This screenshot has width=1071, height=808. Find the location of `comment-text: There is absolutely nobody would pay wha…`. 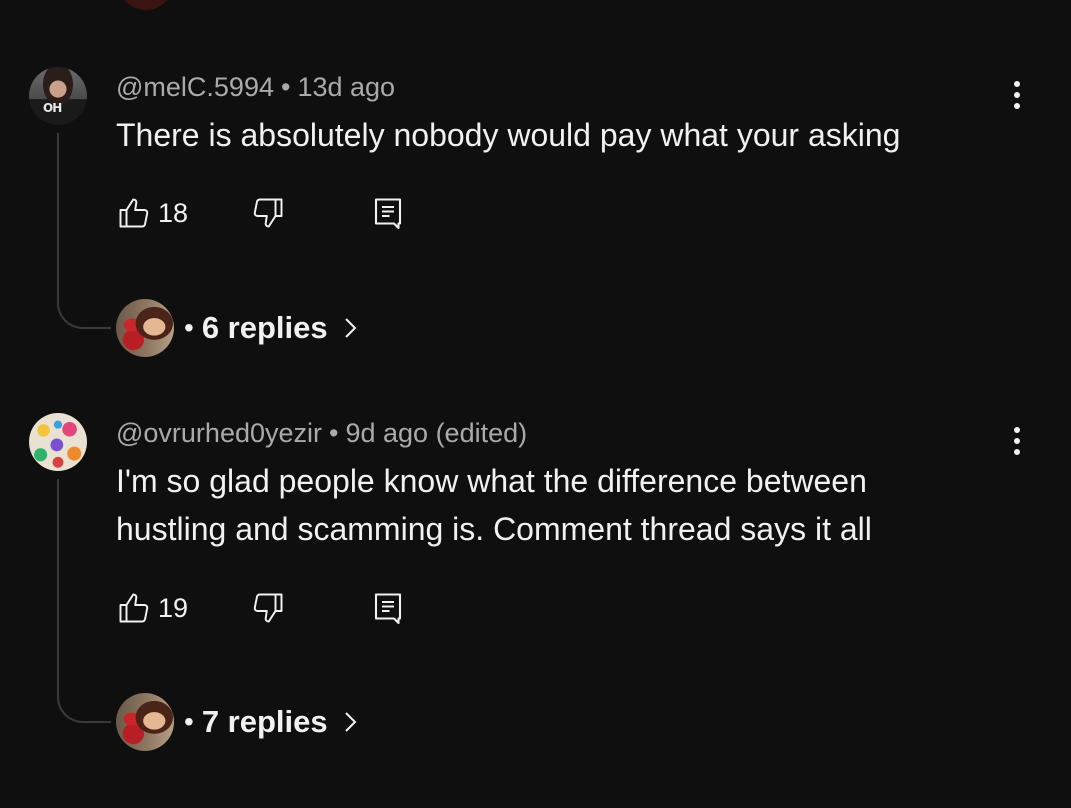

comment-text: There is absolutely nobody would pay wha… is located at coordinates (508, 135).